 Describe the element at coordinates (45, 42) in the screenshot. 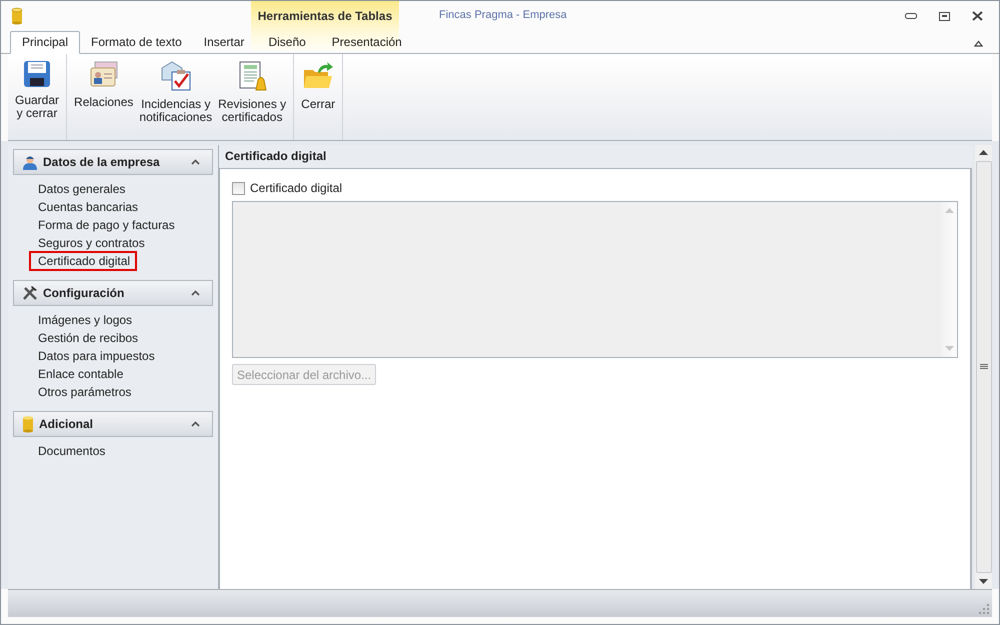

I see `ribbon-tab: Principal` at that location.